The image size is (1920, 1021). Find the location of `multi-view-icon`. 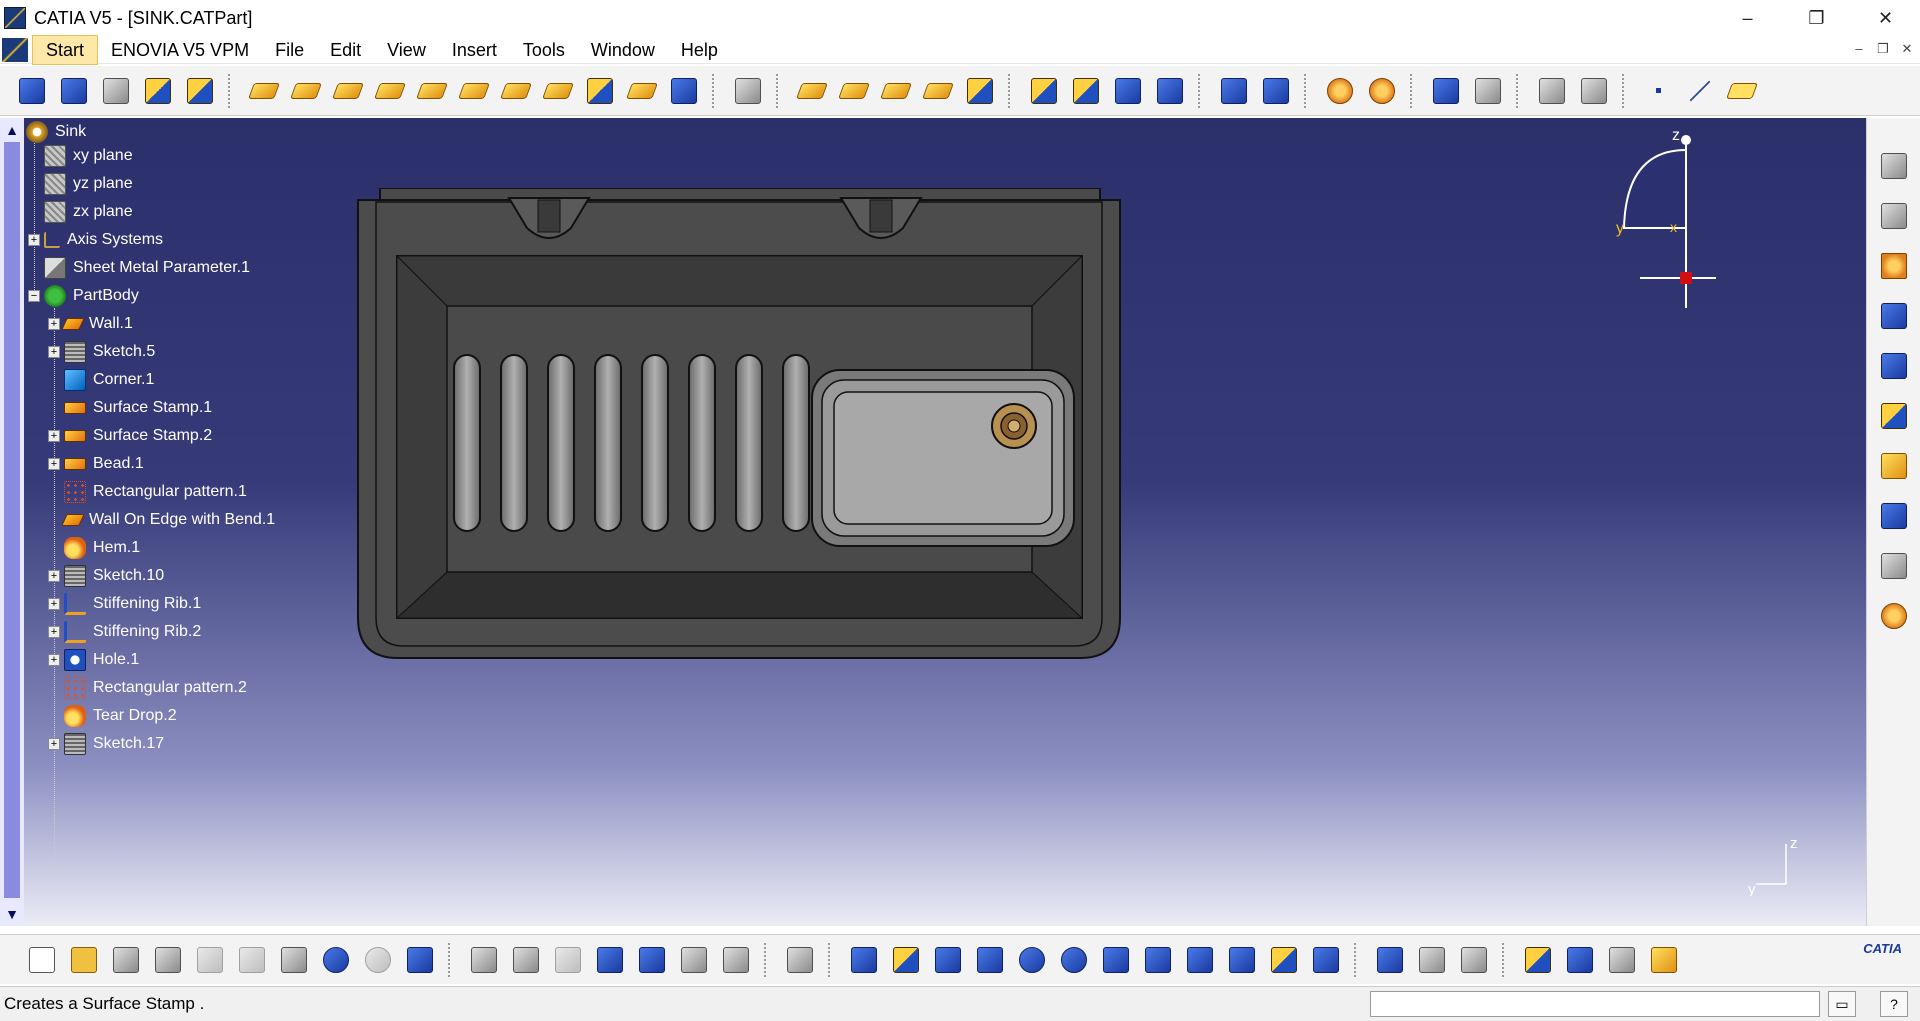

multi-view-icon is located at coordinates (1158, 960).